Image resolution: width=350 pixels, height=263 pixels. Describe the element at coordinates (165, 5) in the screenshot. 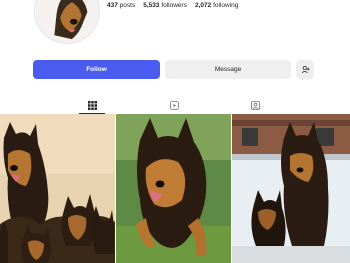

I see `followers-stat: 5,533 followers` at that location.